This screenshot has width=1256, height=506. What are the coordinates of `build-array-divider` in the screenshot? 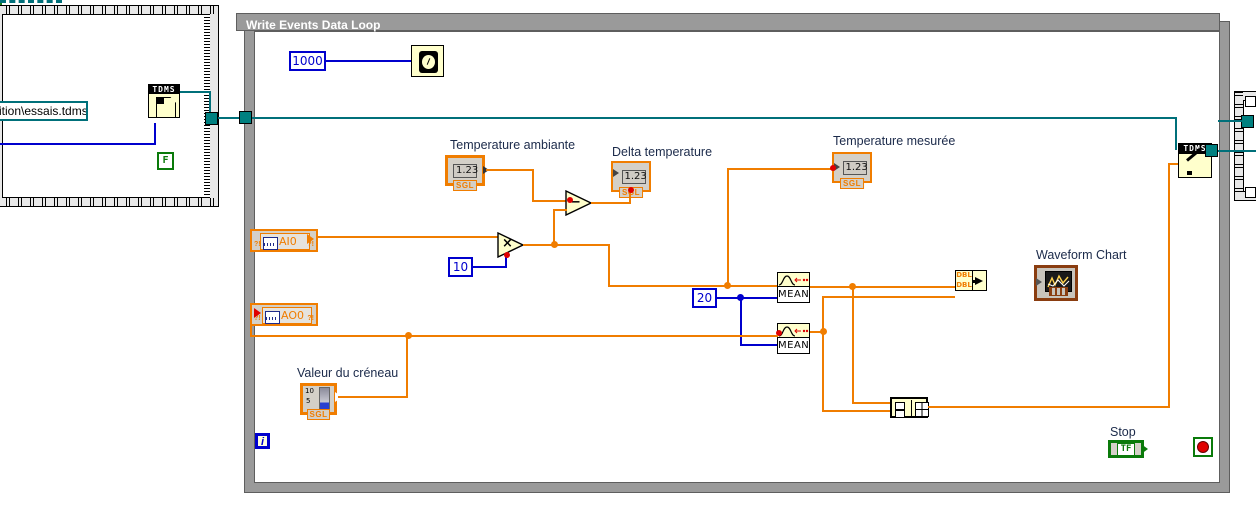 It's located at (911, 408).